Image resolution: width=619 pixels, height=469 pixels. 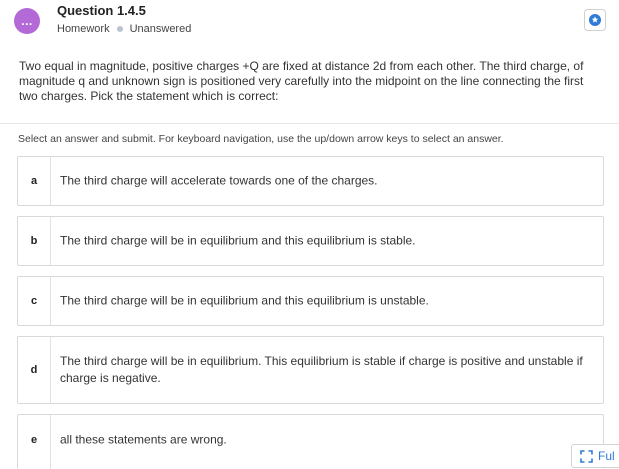 What do you see at coordinates (34, 440) in the screenshot?
I see `option-letter: e` at bounding box center [34, 440].